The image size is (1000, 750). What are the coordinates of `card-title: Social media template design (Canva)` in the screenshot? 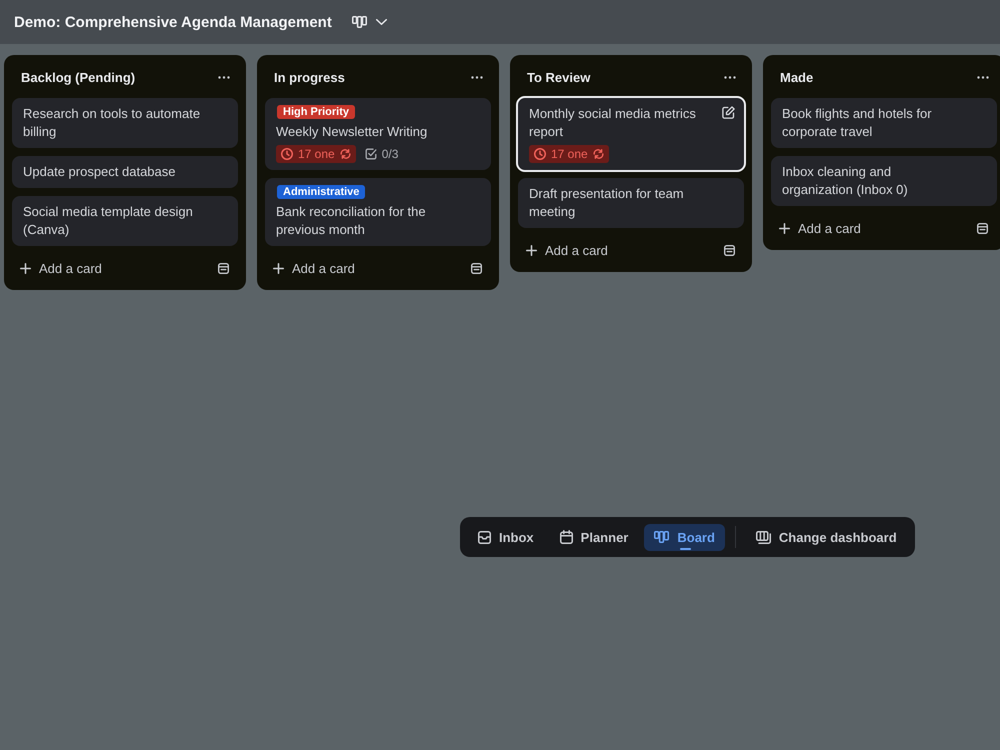 It's located at (108, 221).